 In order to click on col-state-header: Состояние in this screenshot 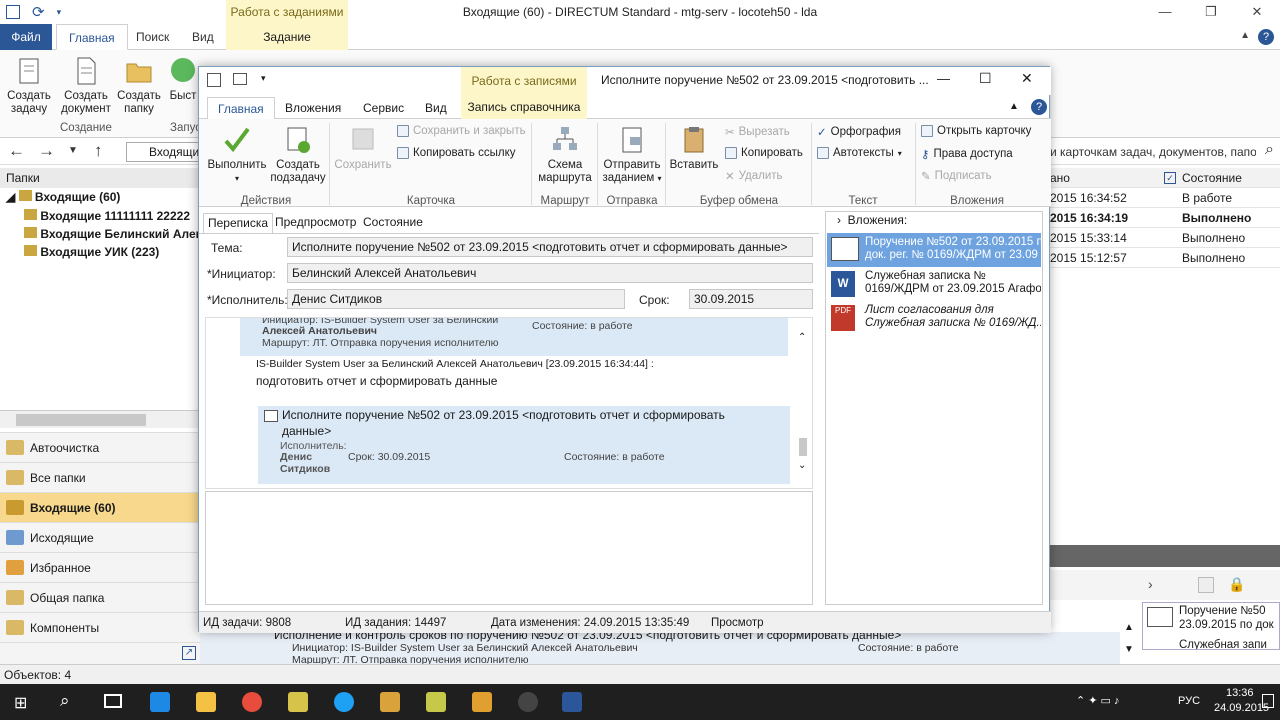, I will do `click(1212, 178)`.